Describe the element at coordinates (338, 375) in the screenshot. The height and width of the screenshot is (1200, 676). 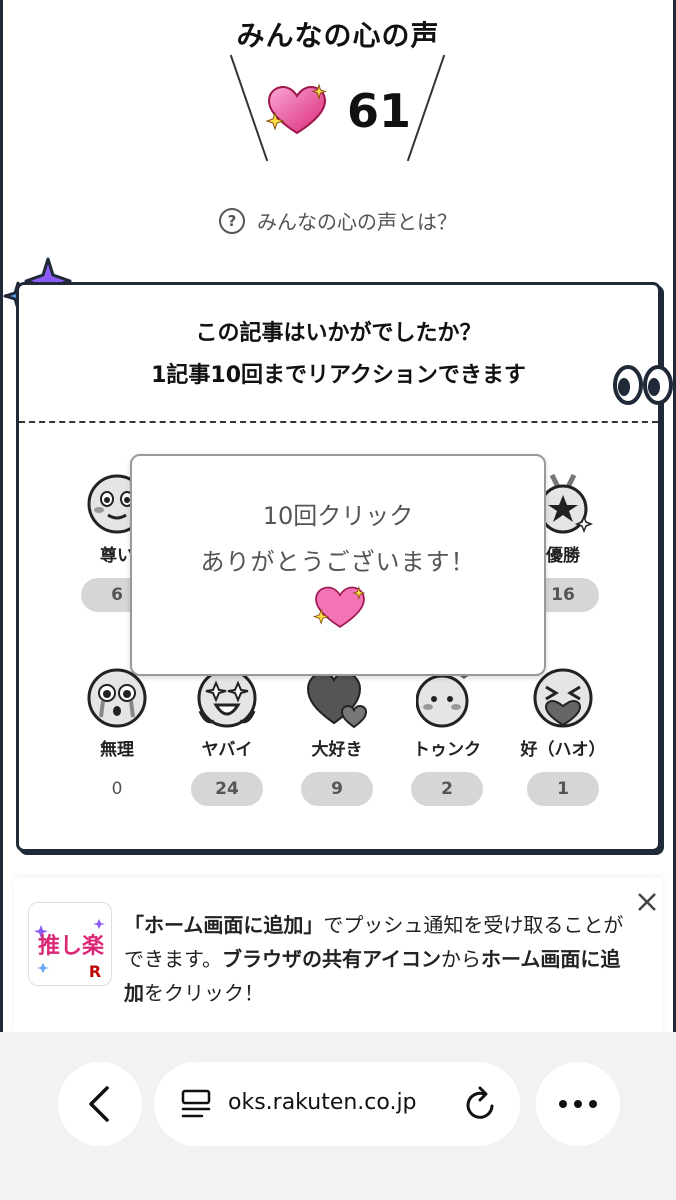
I see `card-subtitle: 1記事10回までリアクションできます` at that location.